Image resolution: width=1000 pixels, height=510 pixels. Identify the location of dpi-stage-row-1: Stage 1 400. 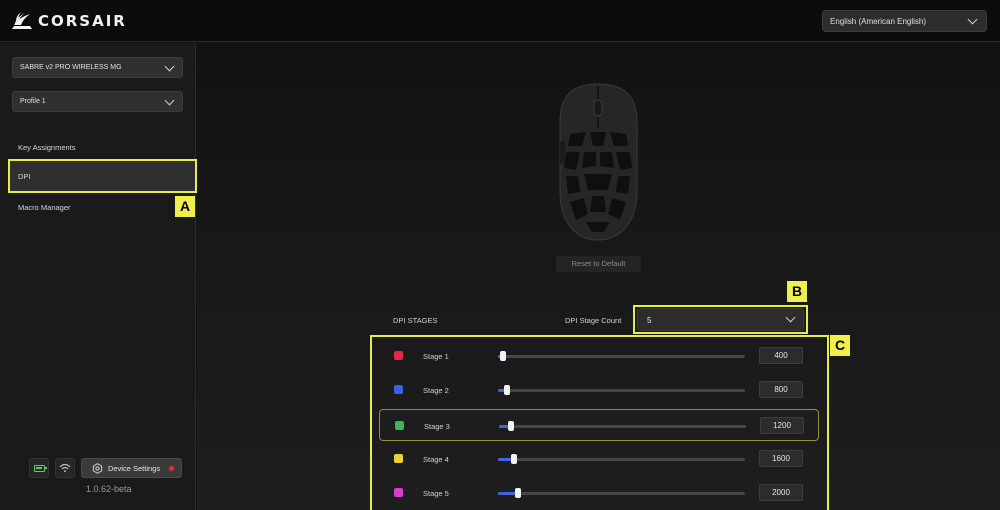
(599, 356).